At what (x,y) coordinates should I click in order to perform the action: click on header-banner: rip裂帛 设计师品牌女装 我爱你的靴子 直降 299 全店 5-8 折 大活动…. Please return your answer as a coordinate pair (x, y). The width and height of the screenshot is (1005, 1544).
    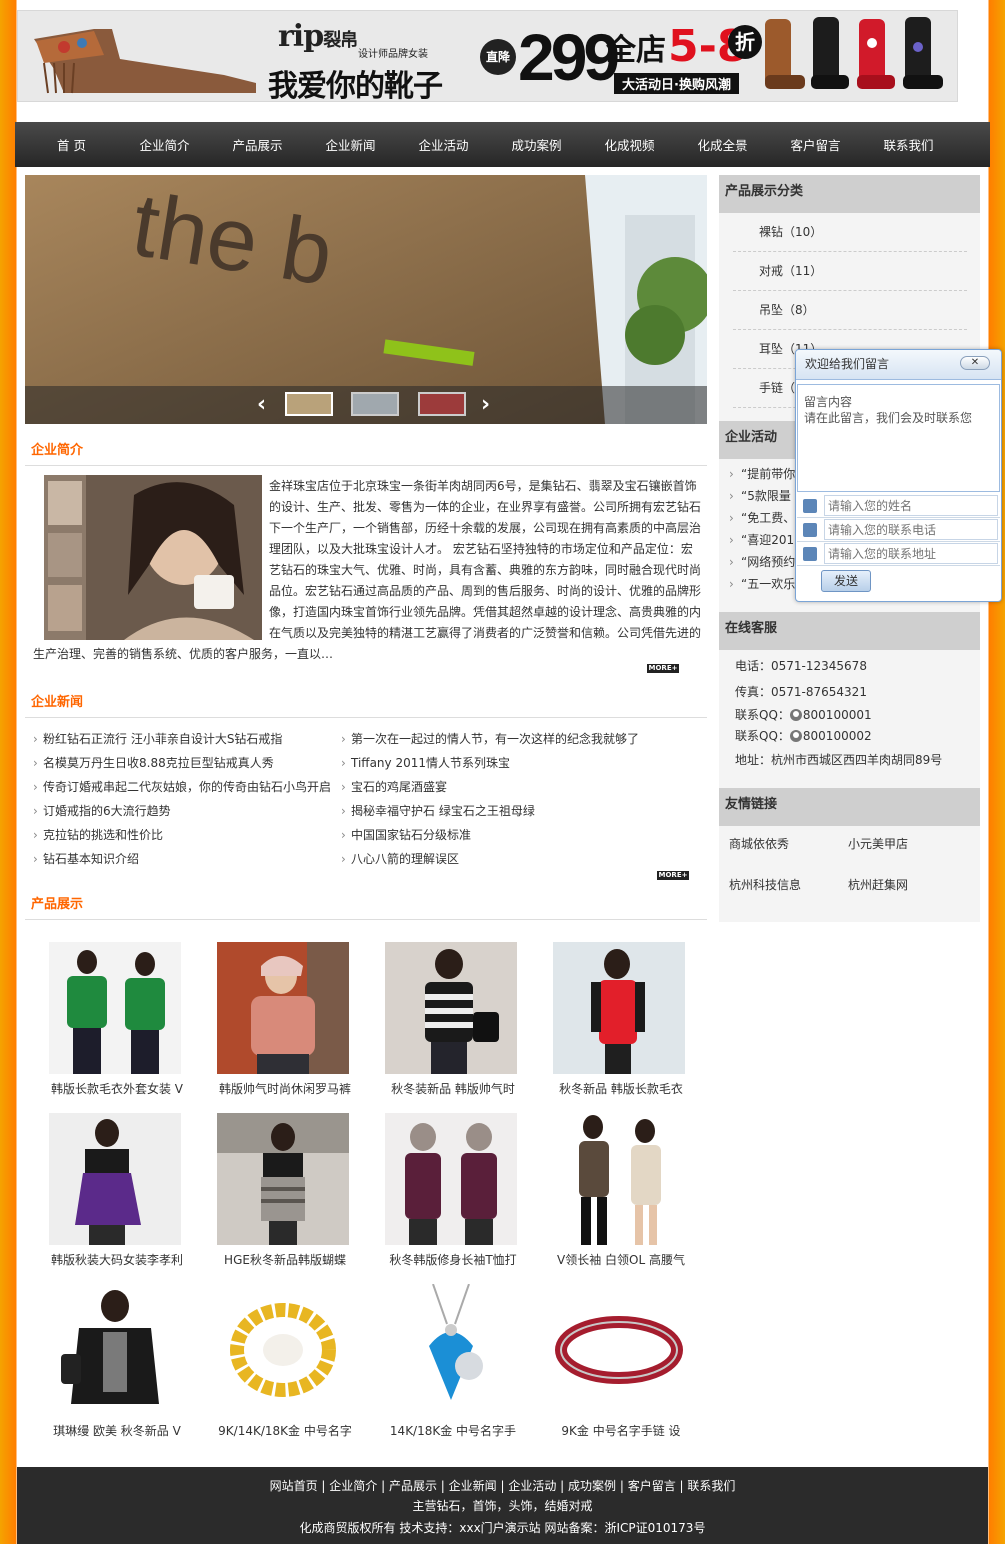
    Looking at the image, I should click on (487, 56).